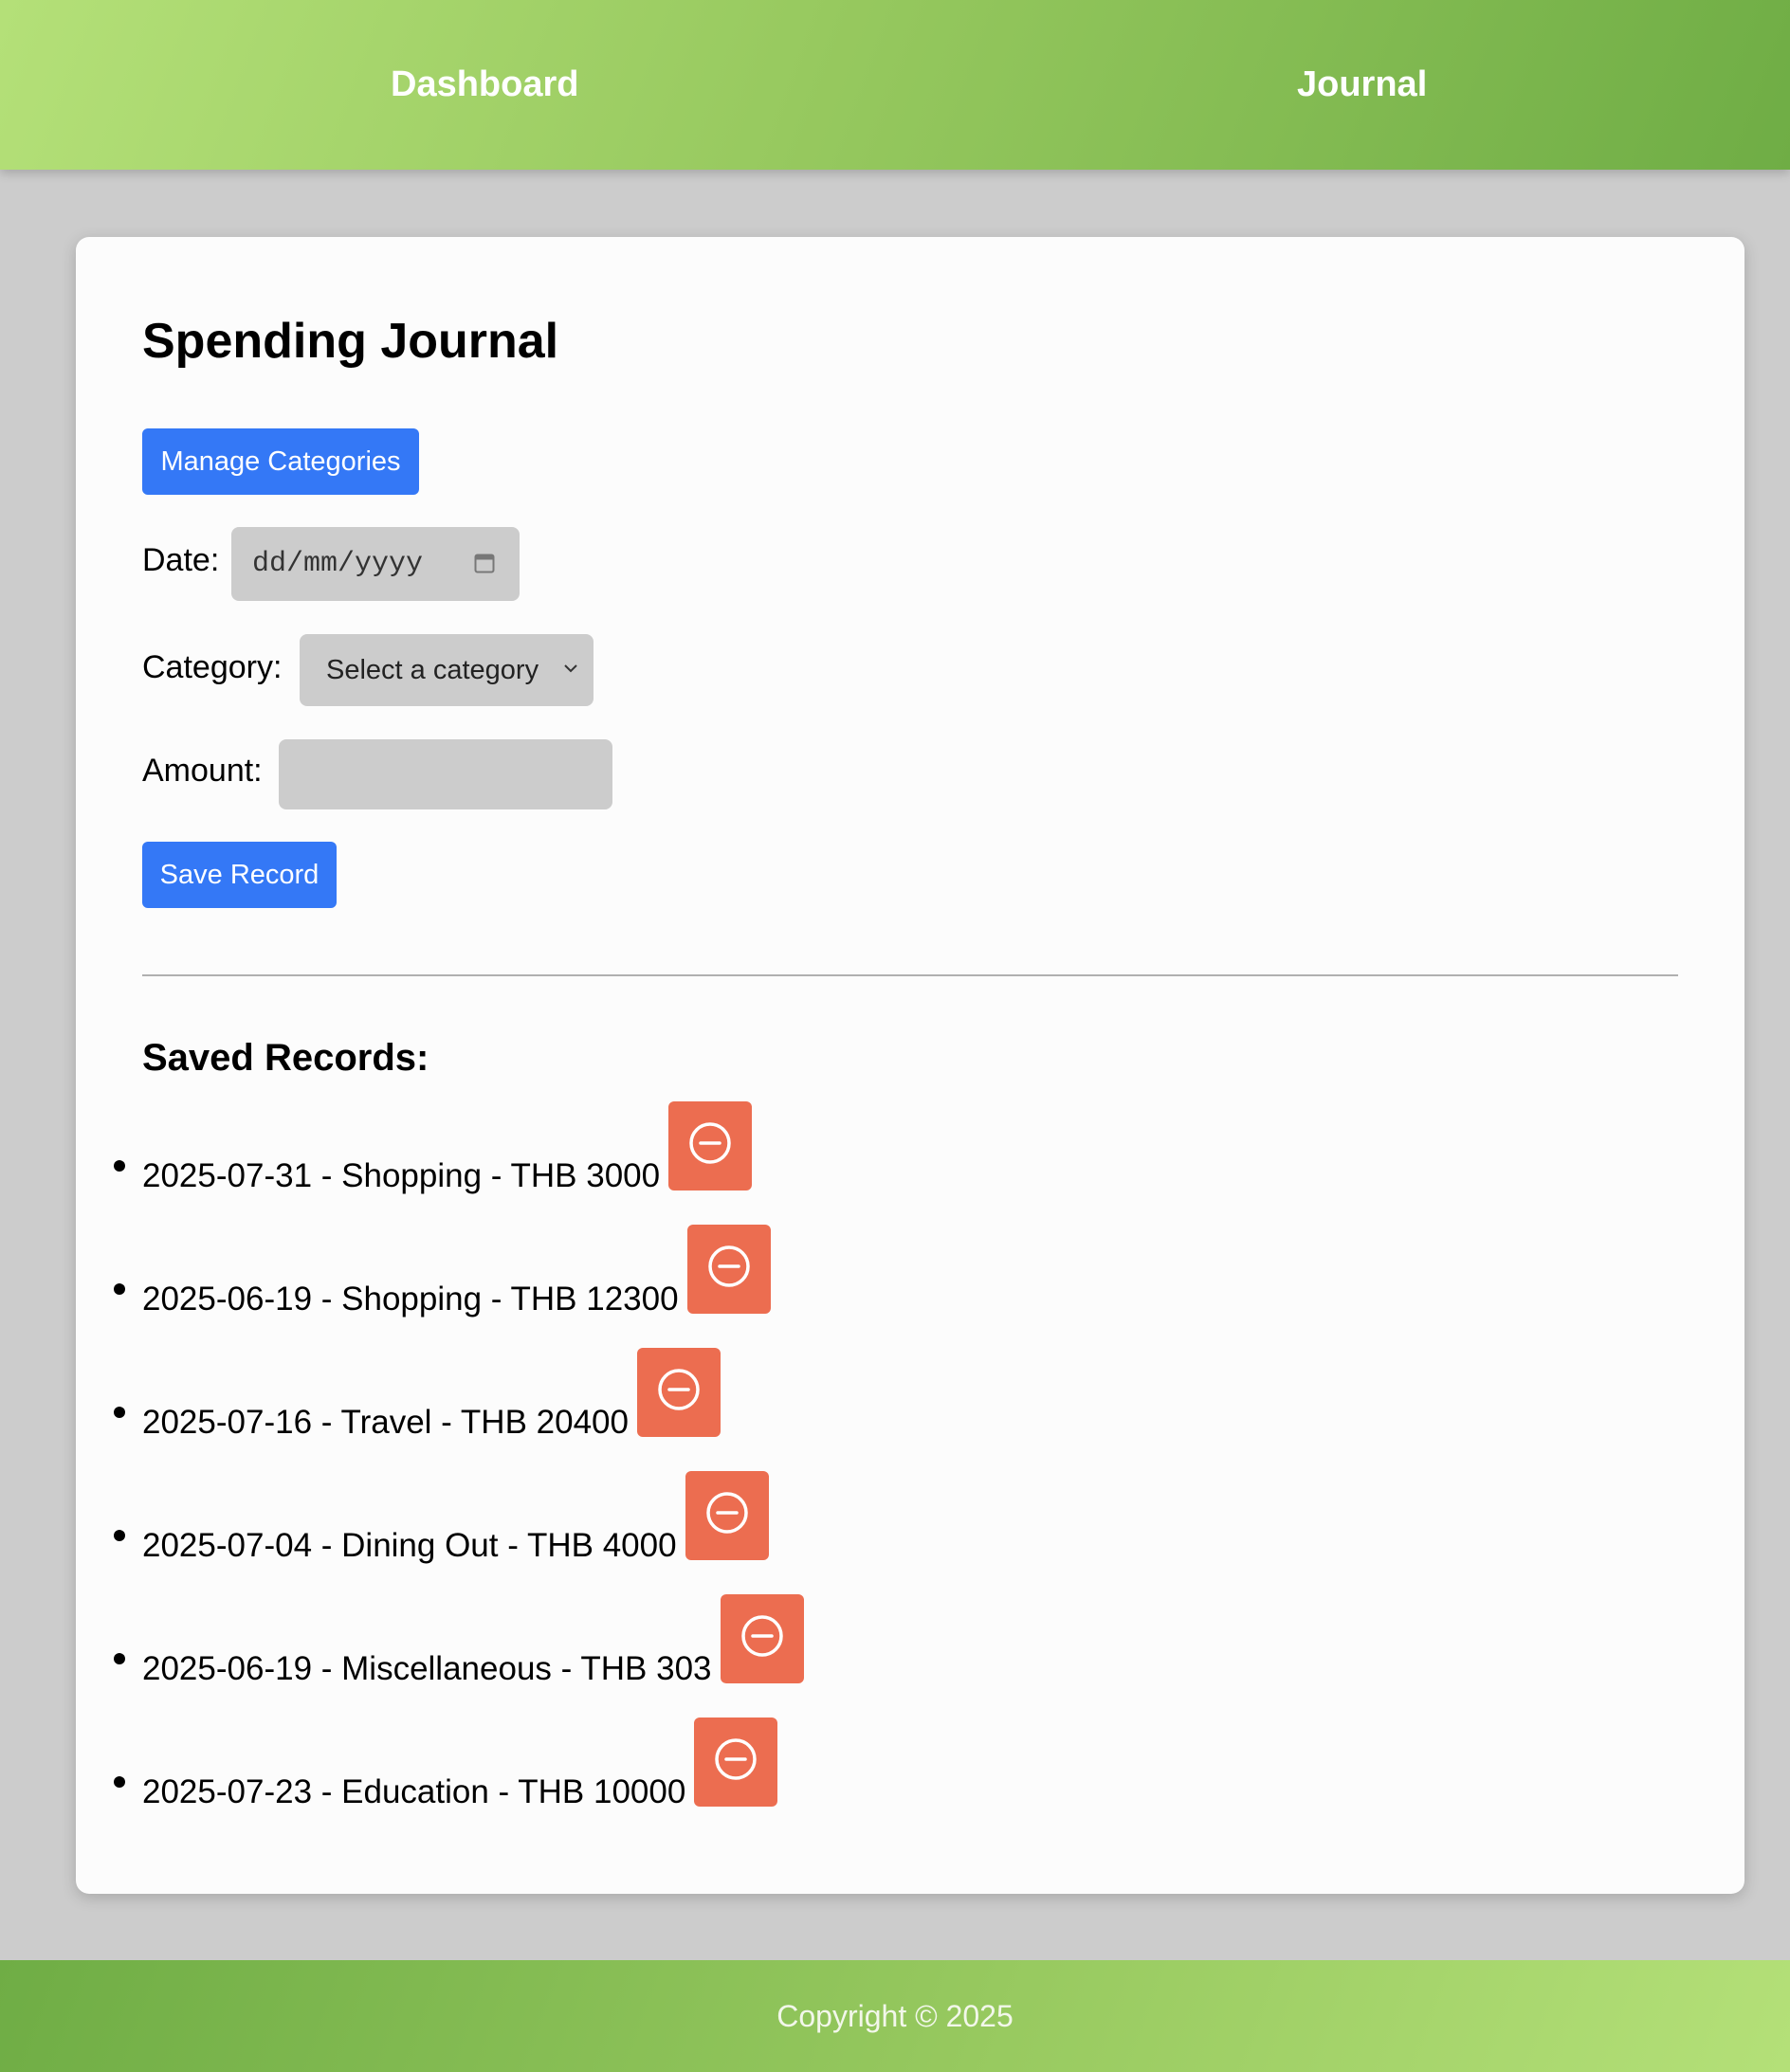 This screenshot has height=2072, width=1790. What do you see at coordinates (484, 563) in the screenshot?
I see `calendar-icon` at bounding box center [484, 563].